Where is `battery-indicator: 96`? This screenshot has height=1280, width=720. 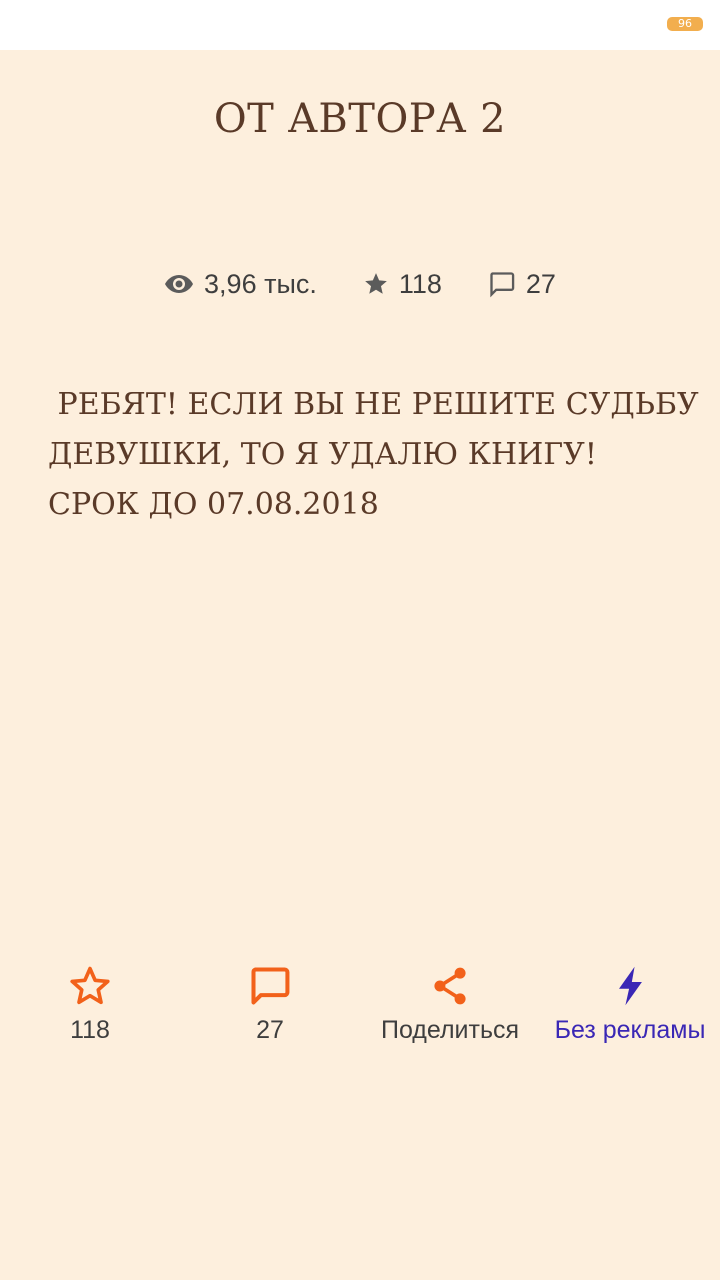
battery-indicator: 96 is located at coordinates (685, 24).